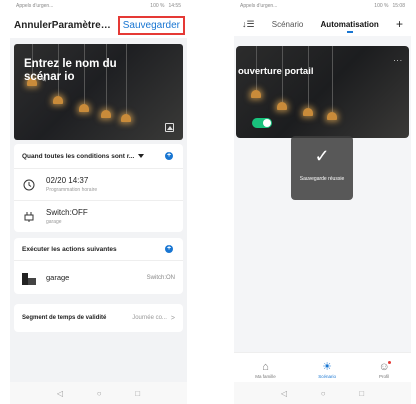  What do you see at coordinates (72, 190) in the screenshot?
I see `condition-type: Programmation horaire` at bounding box center [72, 190].